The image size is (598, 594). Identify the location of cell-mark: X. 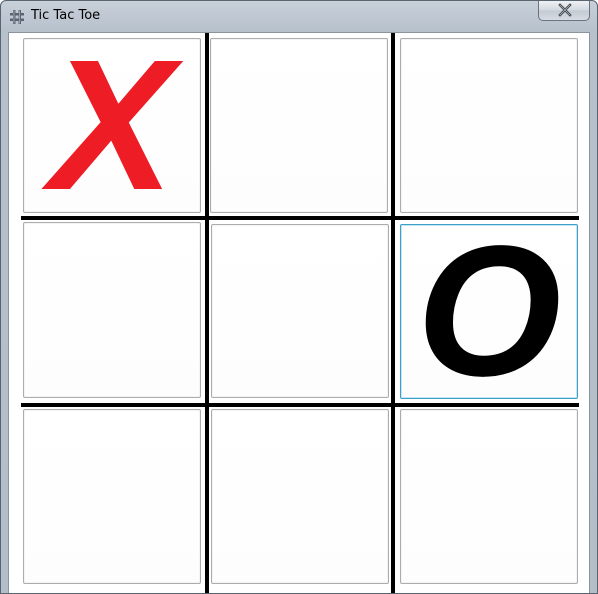
(112, 125).